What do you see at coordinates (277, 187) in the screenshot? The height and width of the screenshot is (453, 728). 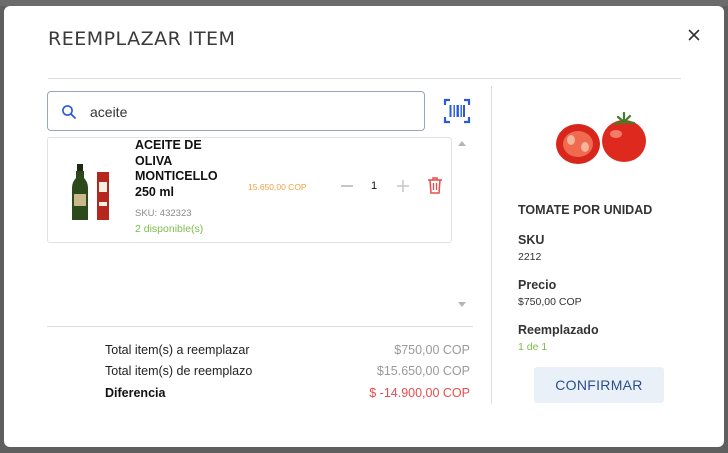 I see `product-price: 15.650,00 COP` at bounding box center [277, 187].